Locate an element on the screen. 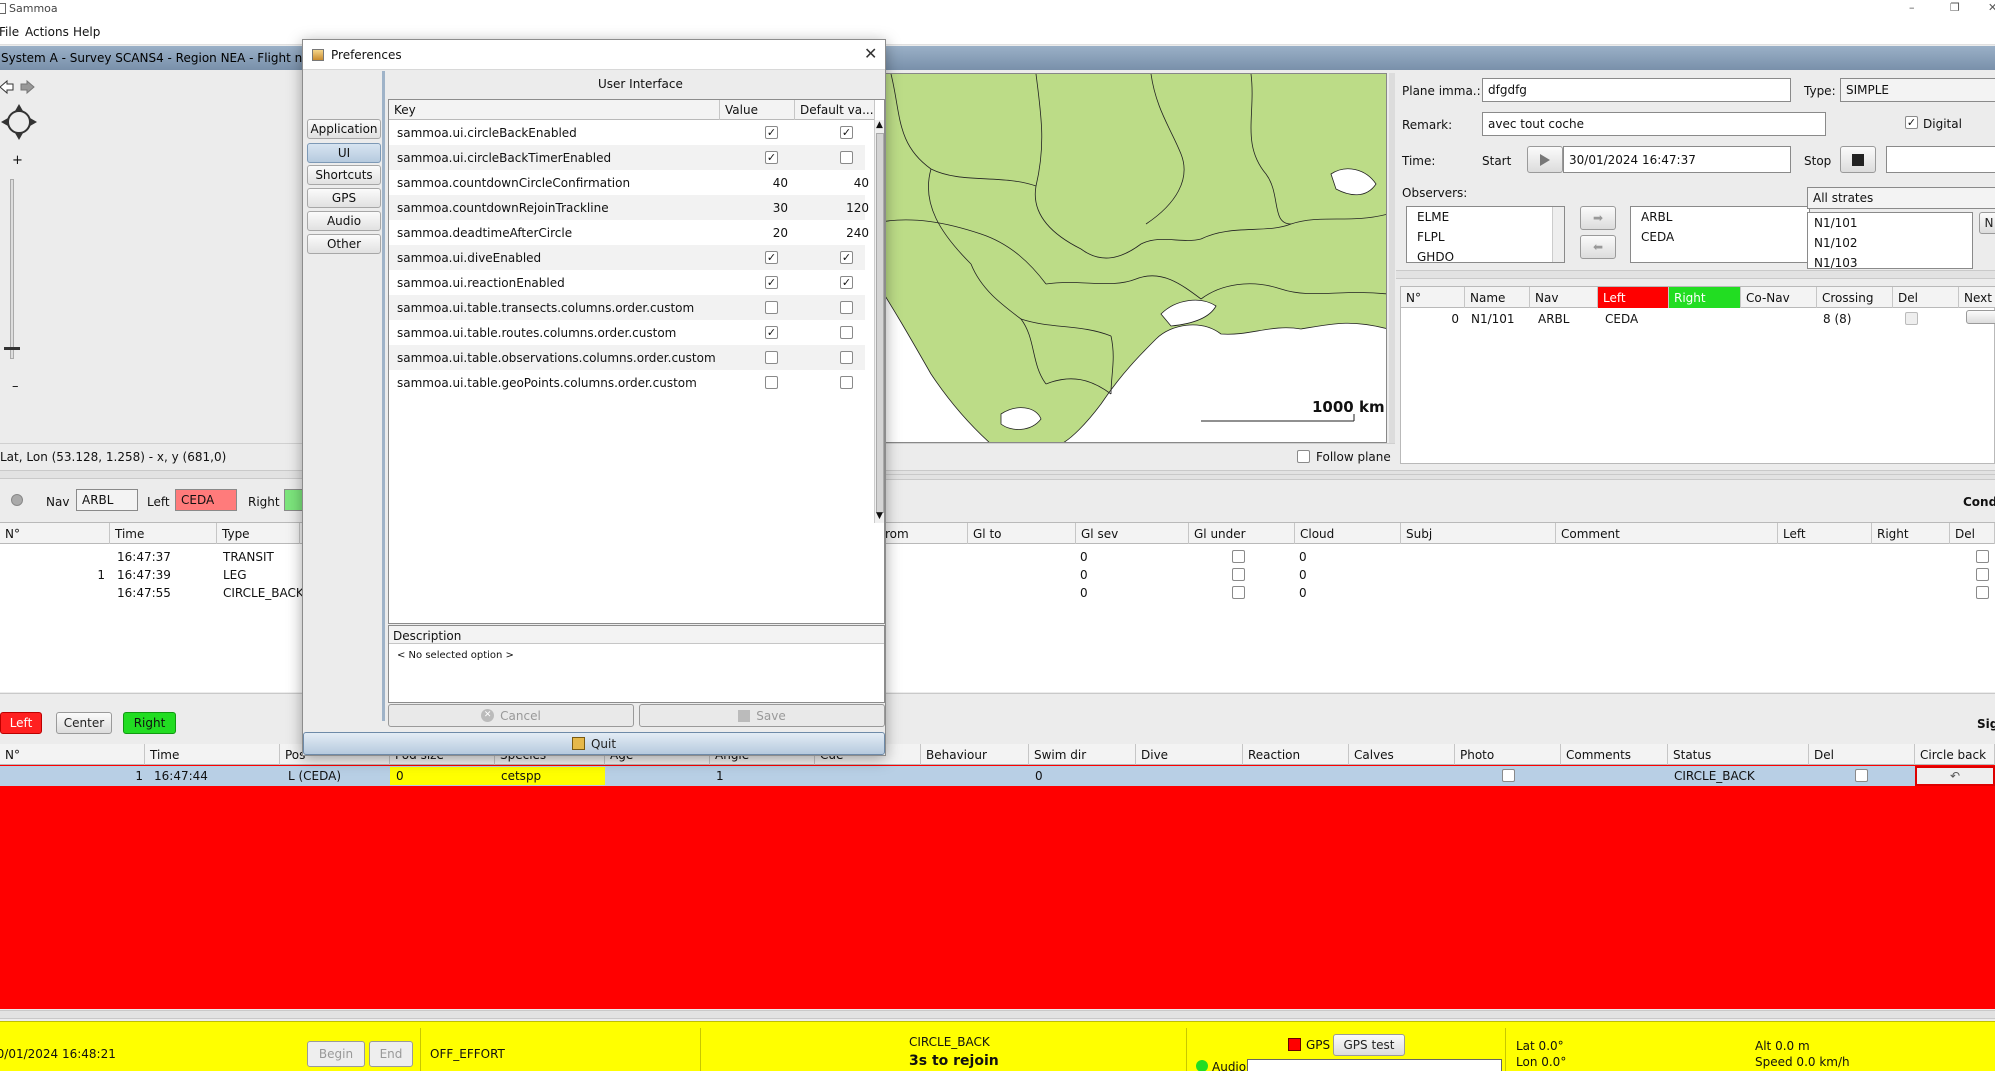 The width and height of the screenshot is (1995, 1071). preference-value: 40 is located at coordinates (751, 183).